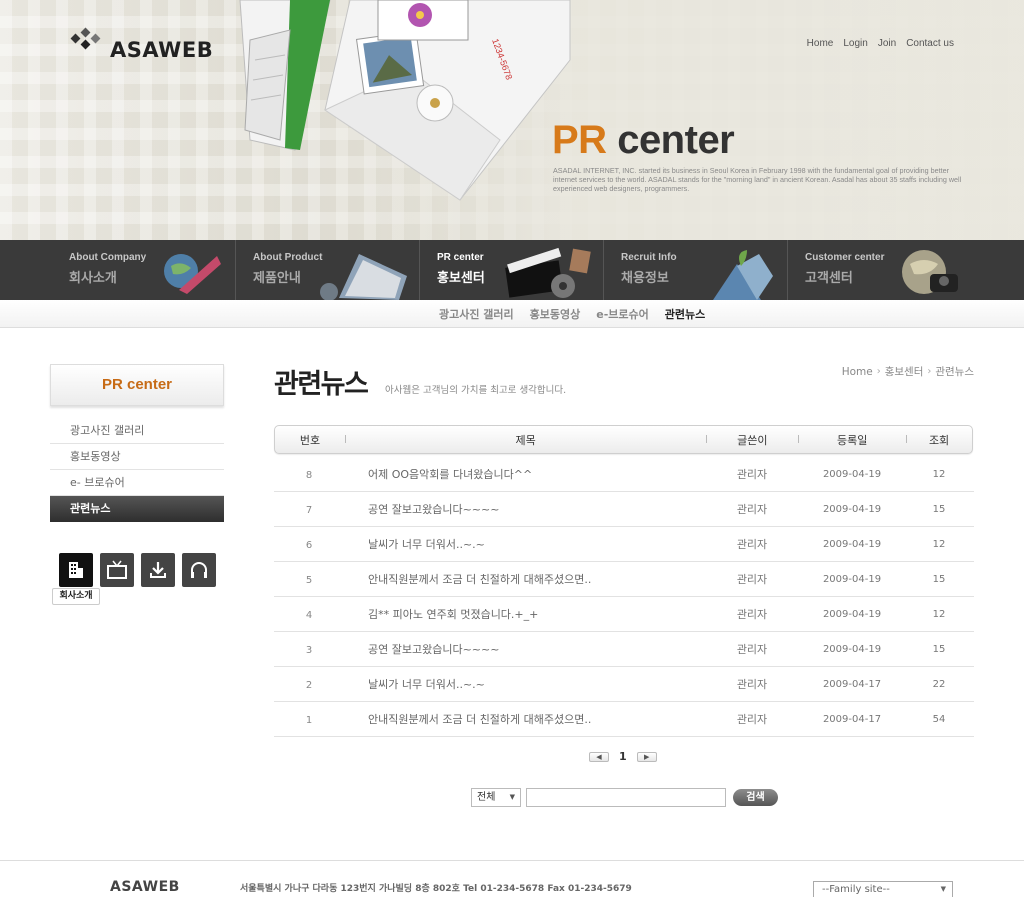  Describe the element at coordinates (137, 483) in the screenshot. I see `sidebar-item-brochure: e- 브로슈어` at that location.